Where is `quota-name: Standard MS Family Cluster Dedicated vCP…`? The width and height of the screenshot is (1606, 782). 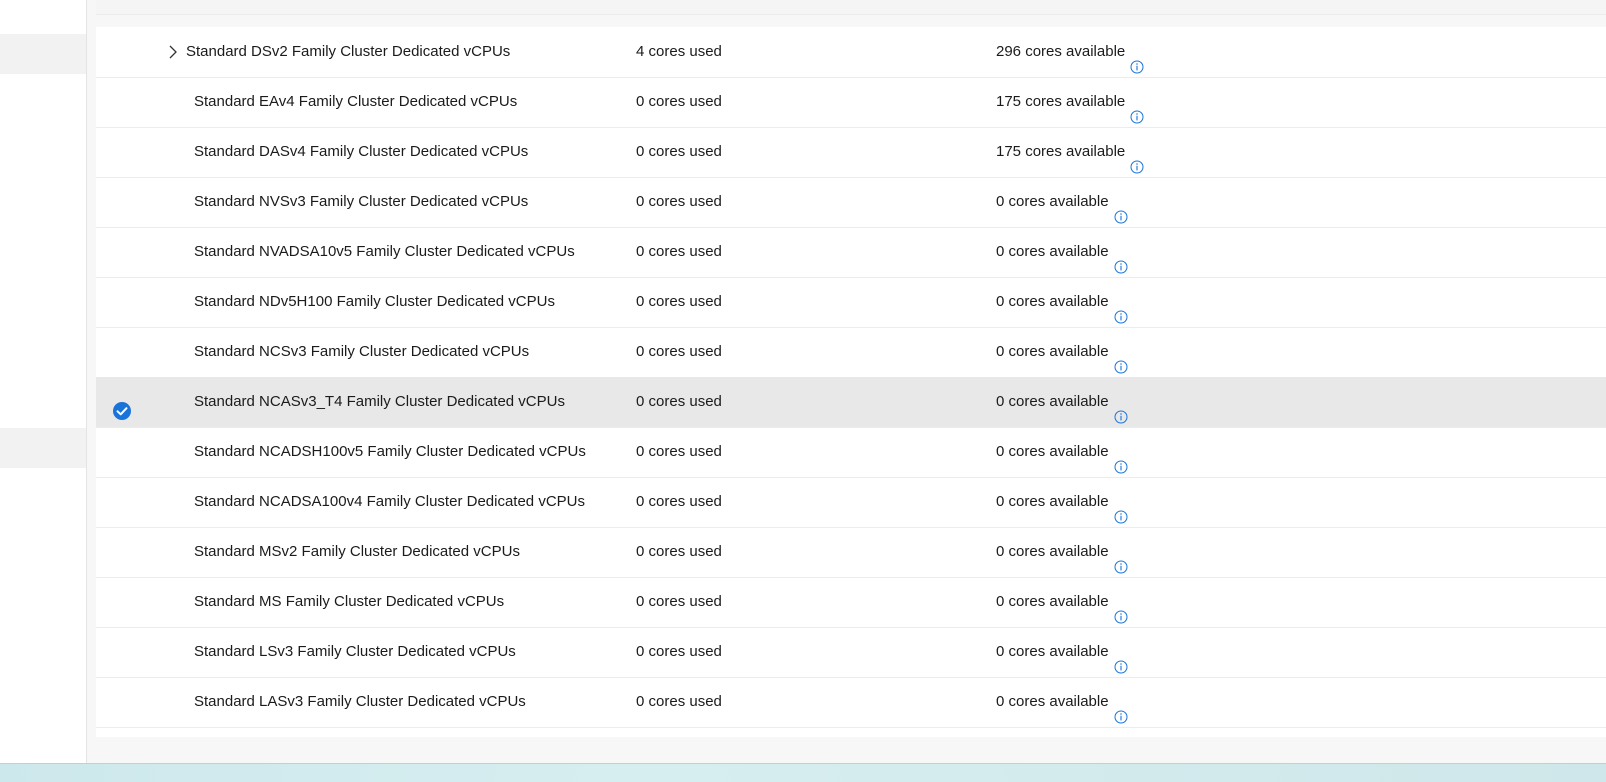 quota-name: Standard MS Family Cluster Dedicated vCP… is located at coordinates (349, 601).